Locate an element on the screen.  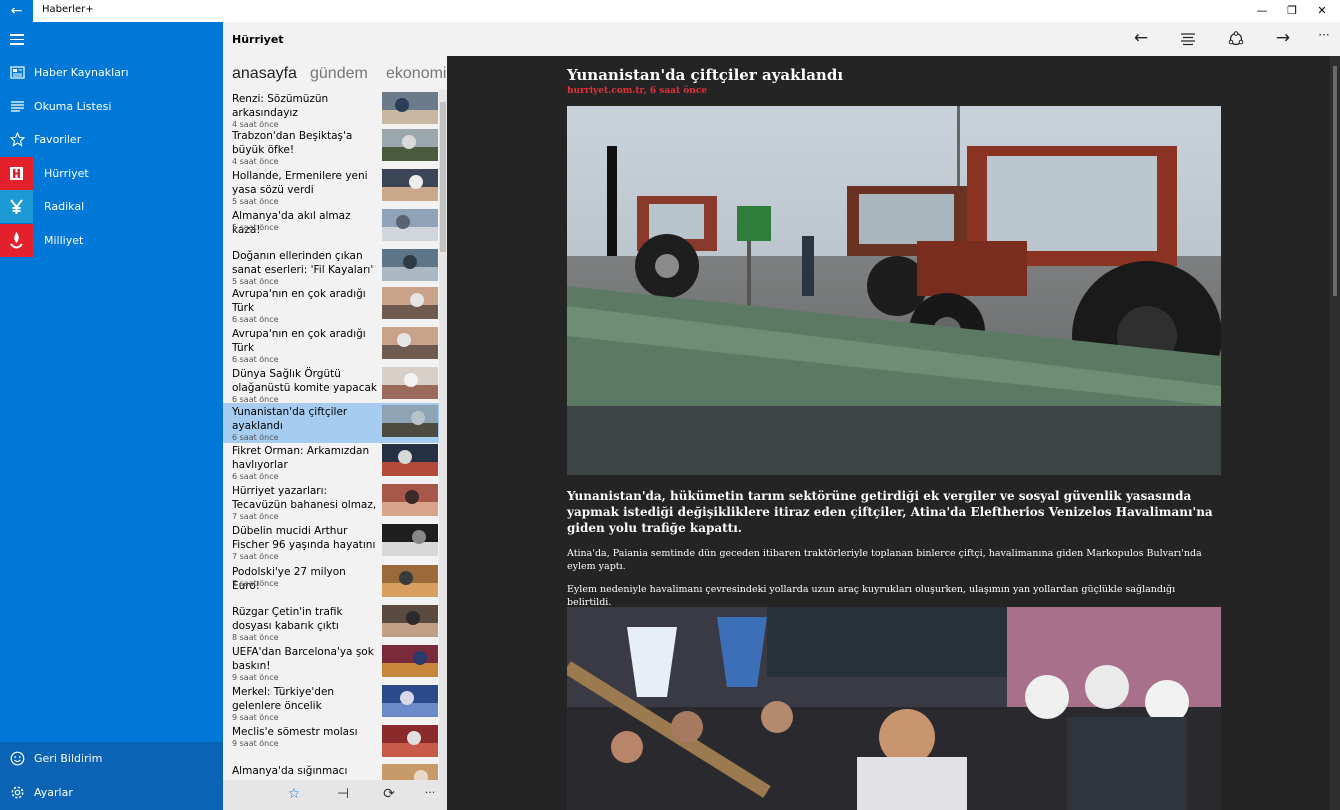
list-item-title: Almanya'da sığınmacı vurduna is located at coordinates (290, 772).